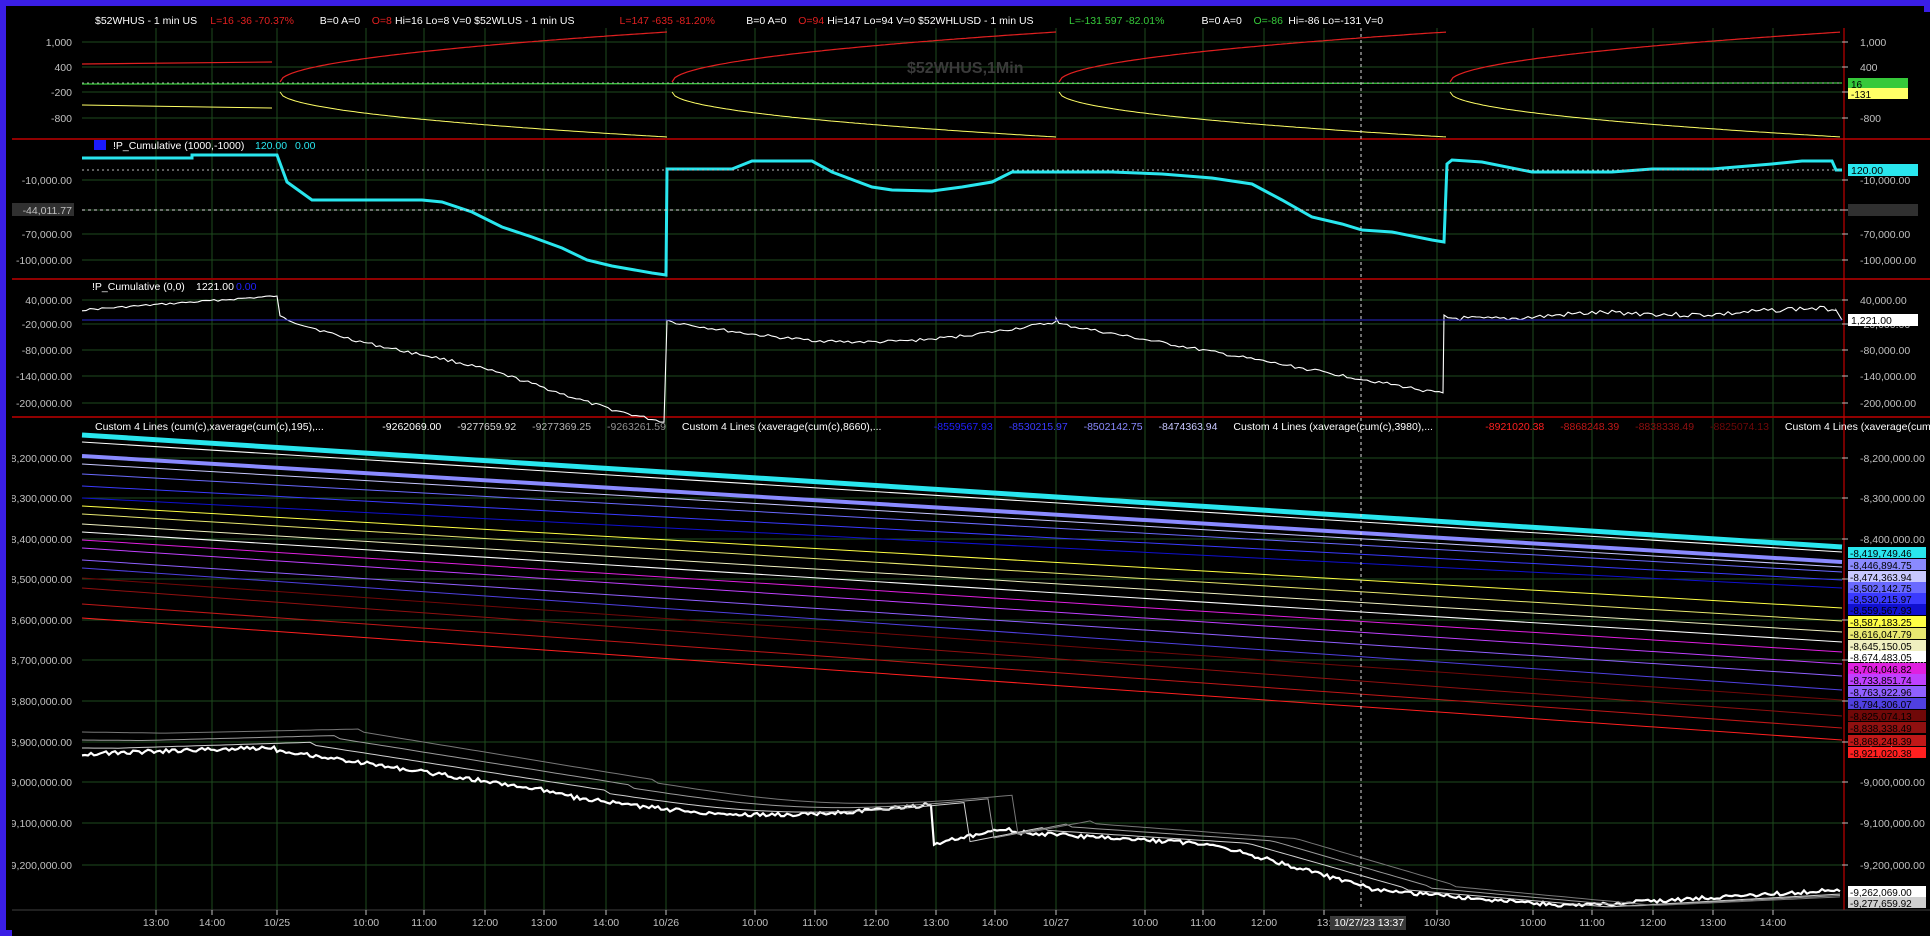 This screenshot has height=936, width=1930. I want to click on y-tick-label-left: -8,200,000.00, so click(42, 459).